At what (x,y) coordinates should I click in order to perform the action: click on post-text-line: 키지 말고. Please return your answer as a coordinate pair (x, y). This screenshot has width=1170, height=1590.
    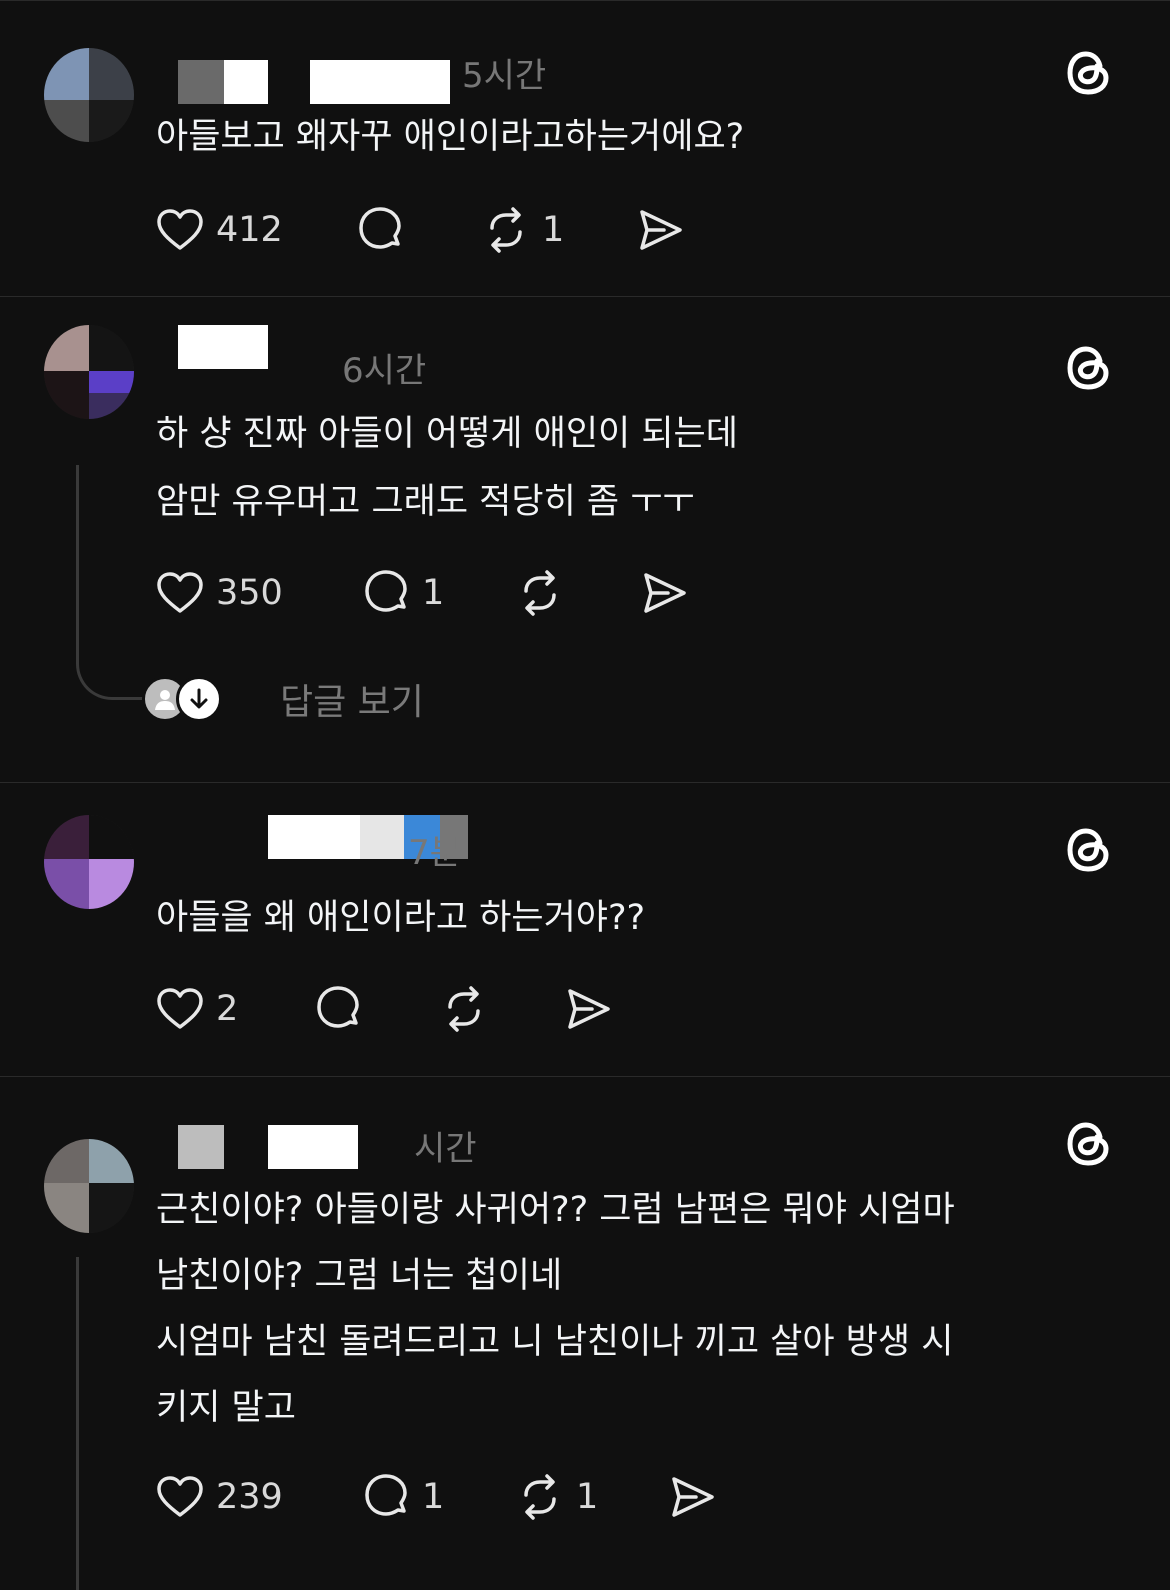
    Looking at the image, I should click on (226, 1408).